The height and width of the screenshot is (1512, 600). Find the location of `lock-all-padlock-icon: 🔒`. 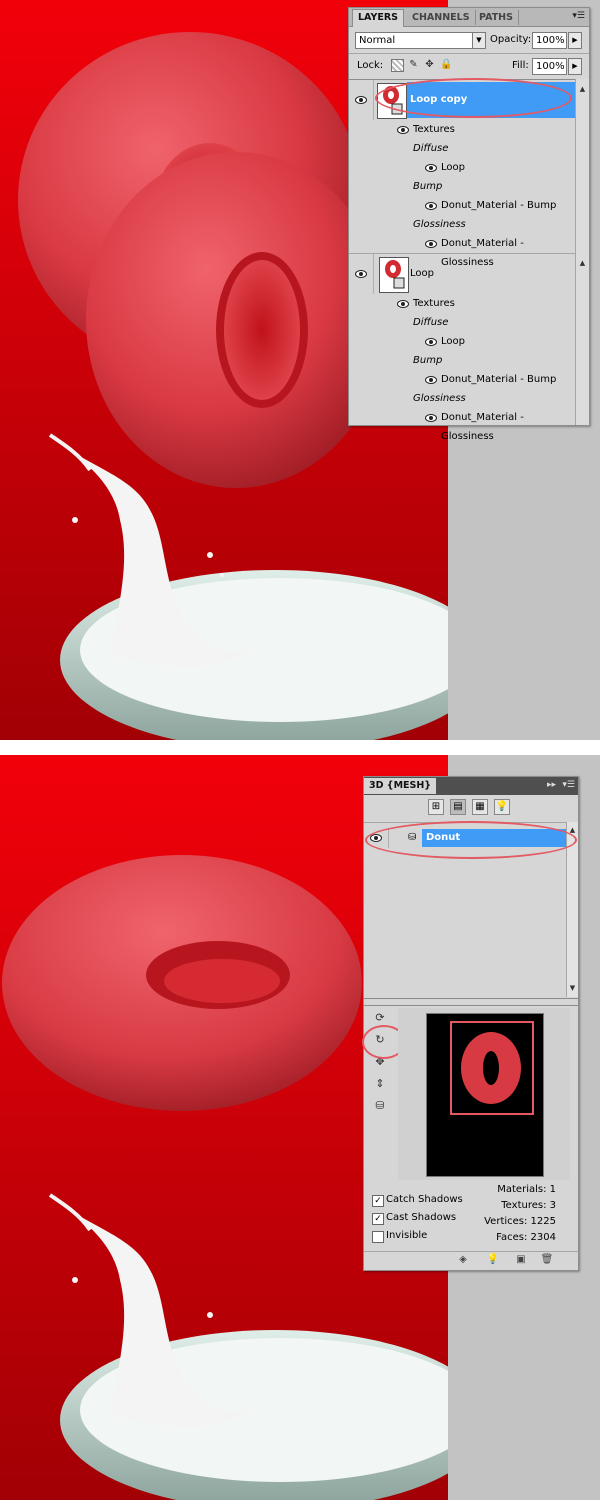

lock-all-padlock-icon: 🔒 is located at coordinates (446, 64).